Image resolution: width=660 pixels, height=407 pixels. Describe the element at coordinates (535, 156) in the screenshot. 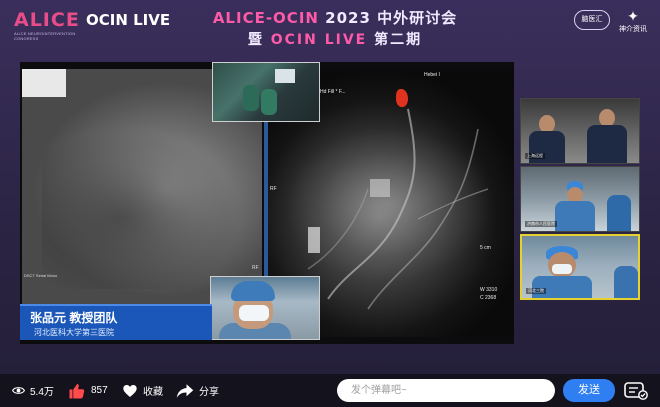

I see `side-camera-1-tag: 上海远程` at that location.